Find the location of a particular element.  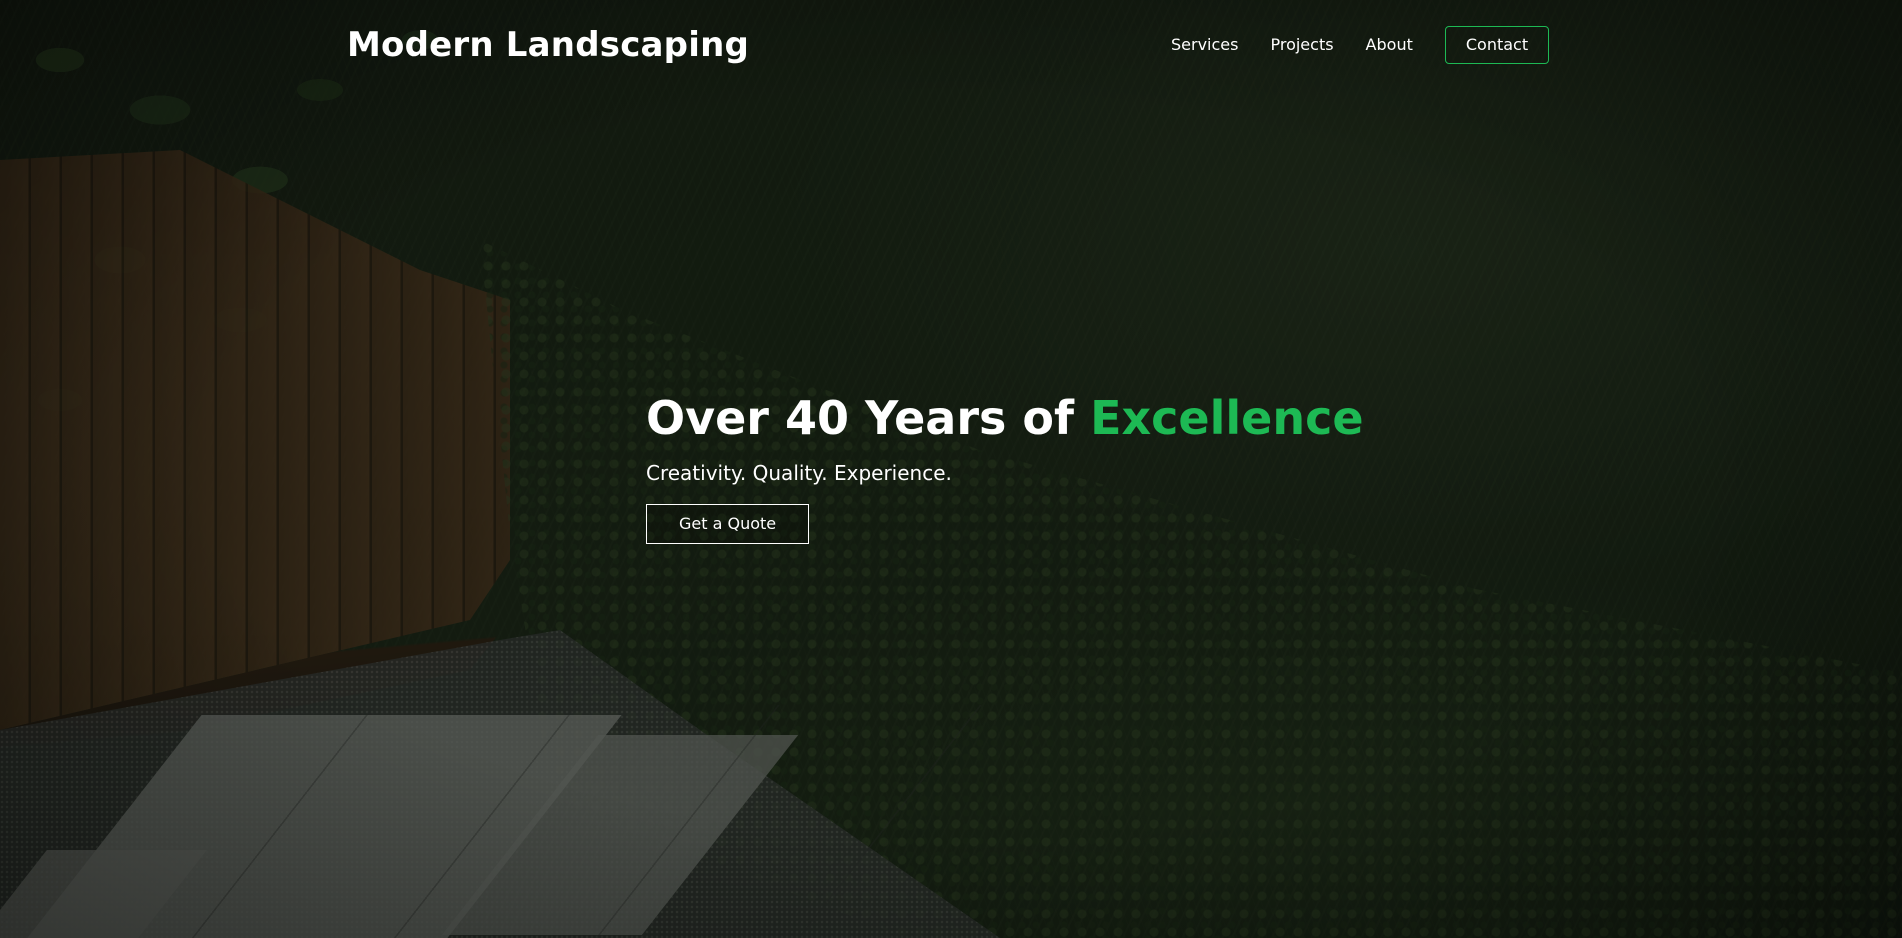

nav-link-projects: Projects is located at coordinates (1301, 45).